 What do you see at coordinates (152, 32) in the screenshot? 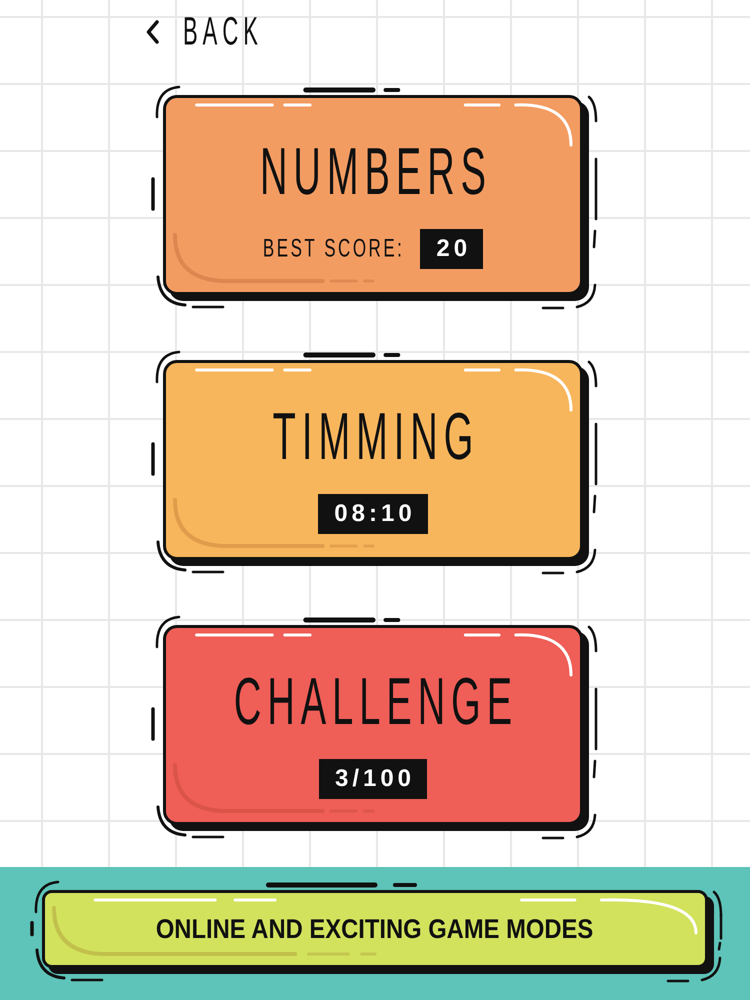
I see `chevron-left-icon` at bounding box center [152, 32].